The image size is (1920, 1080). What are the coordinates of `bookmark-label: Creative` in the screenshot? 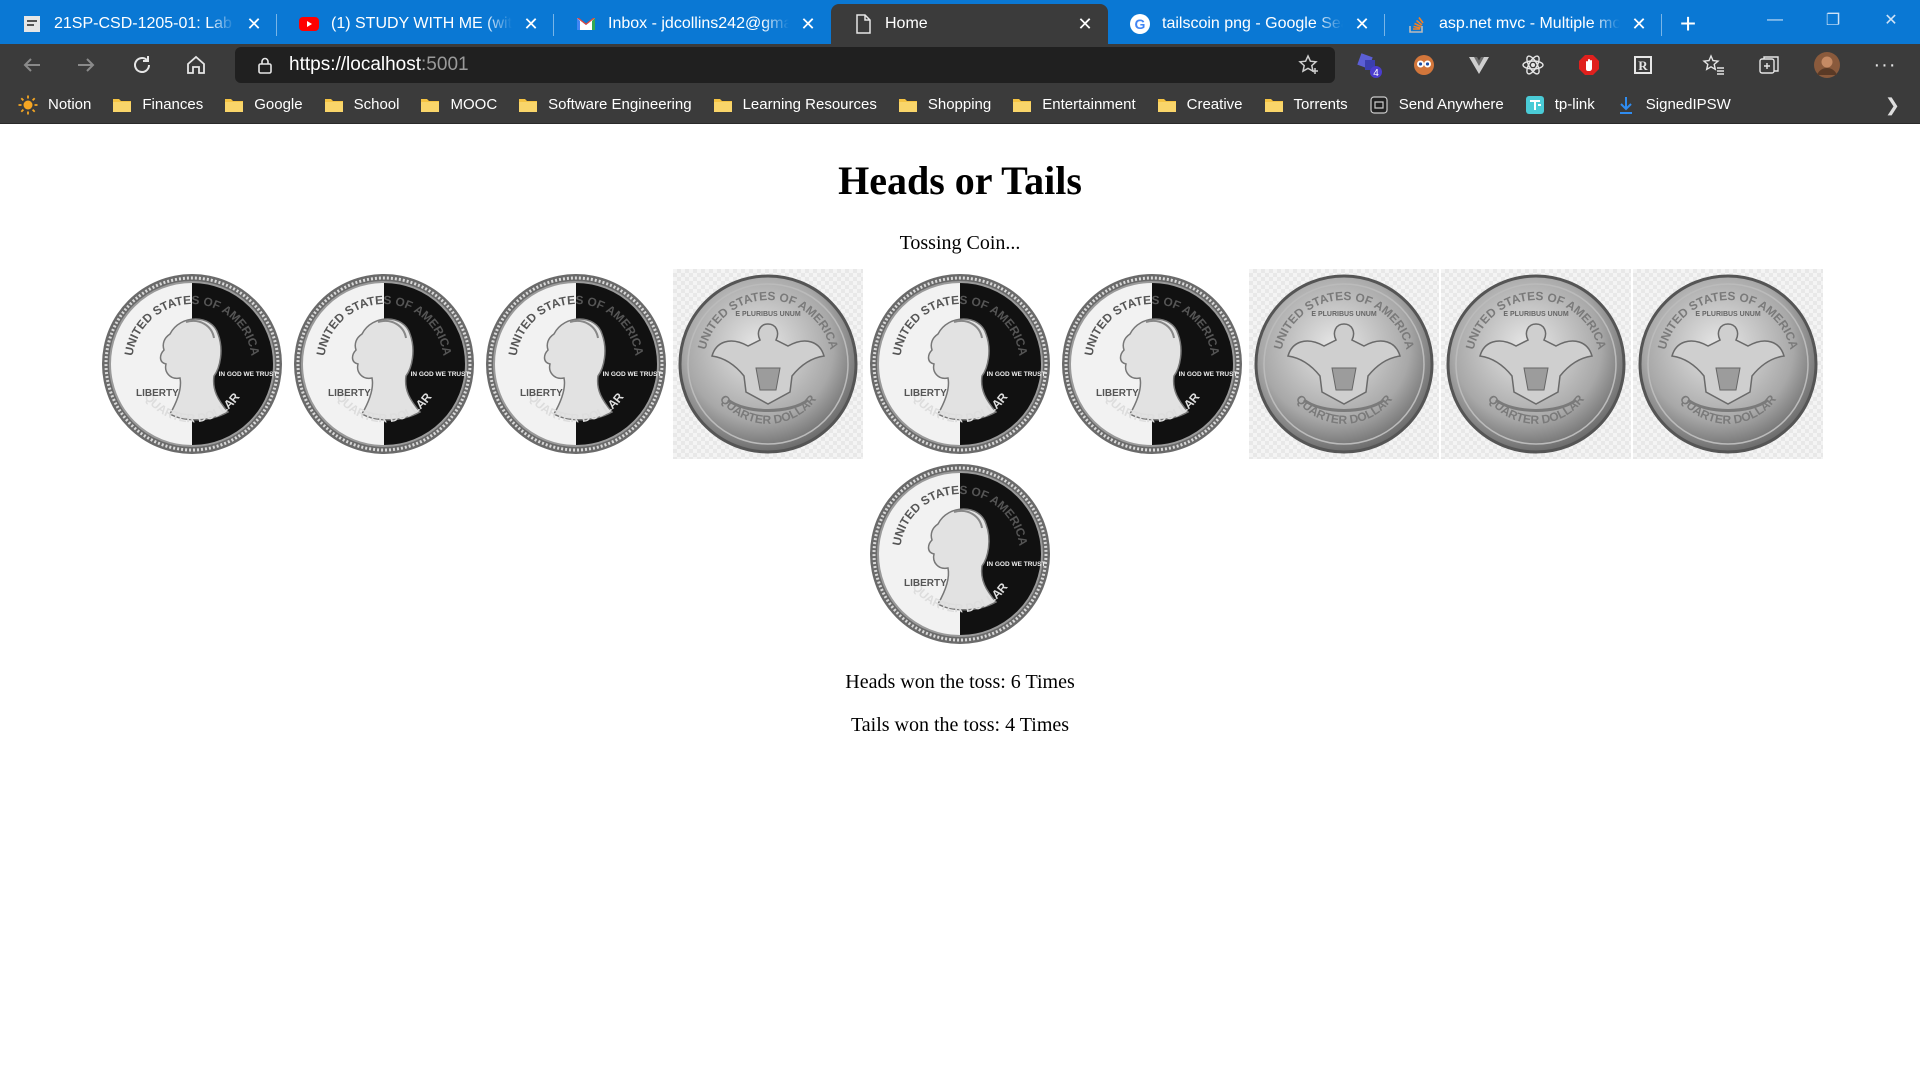 It's located at (1214, 104).